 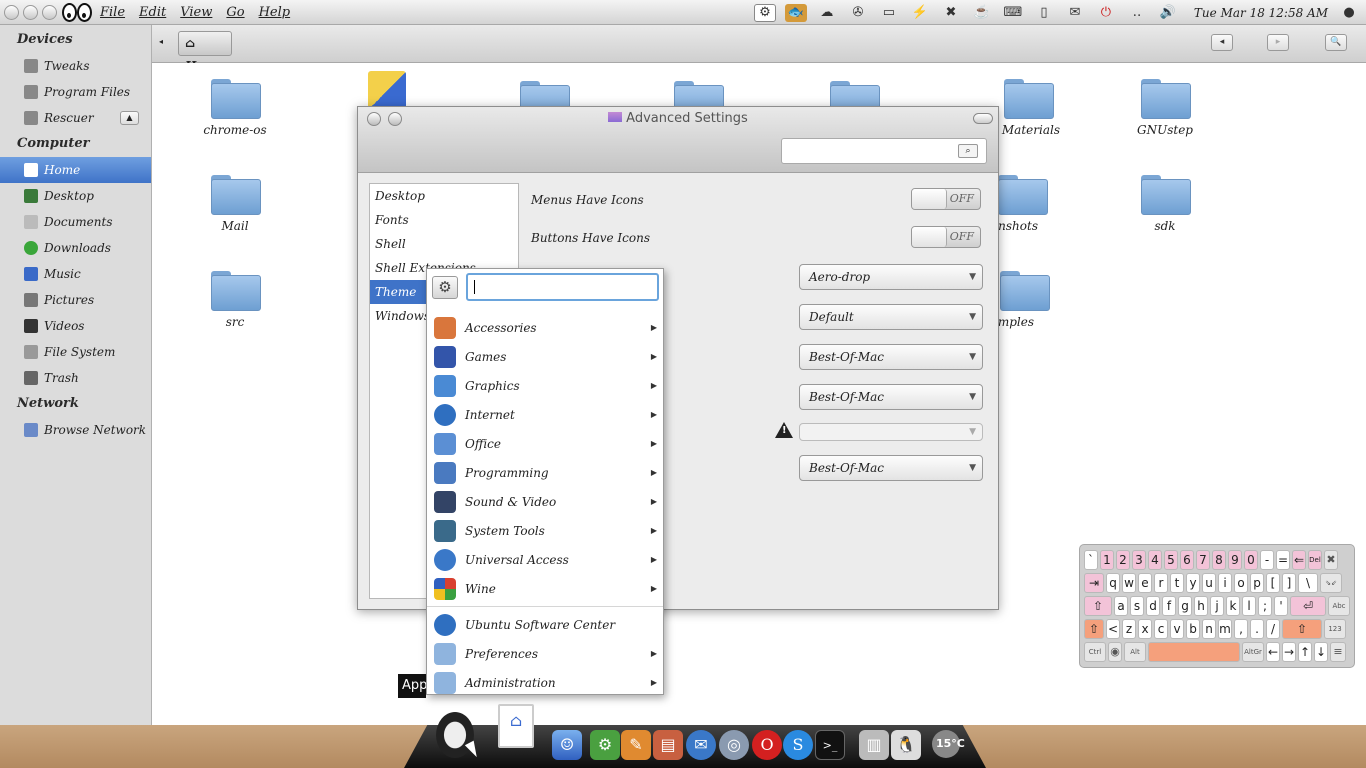 I want to click on file-item: src, so click(x=235, y=299).